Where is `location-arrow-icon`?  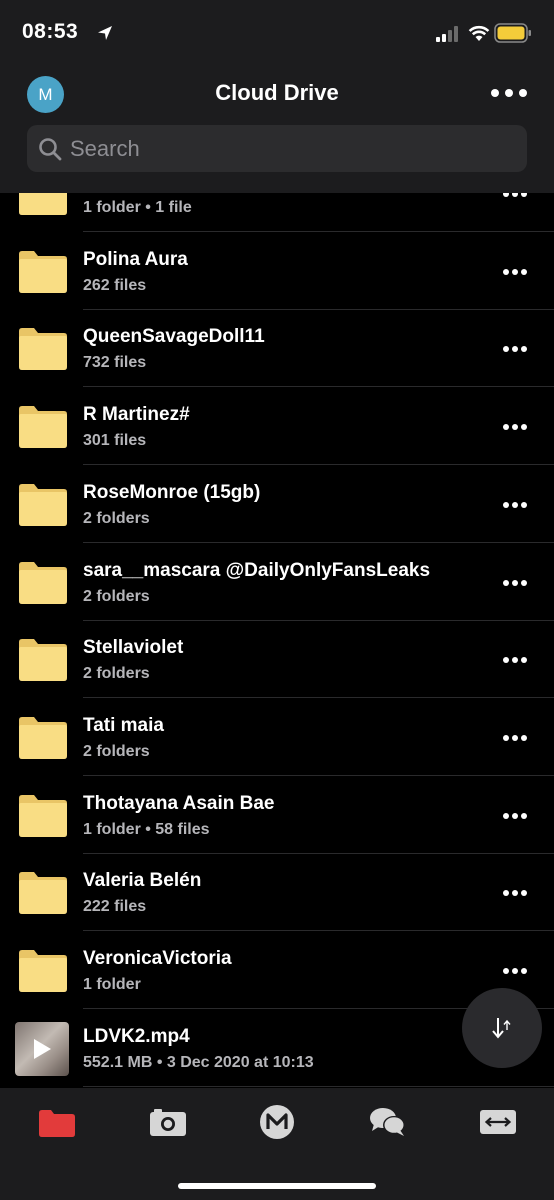 location-arrow-icon is located at coordinates (105, 33).